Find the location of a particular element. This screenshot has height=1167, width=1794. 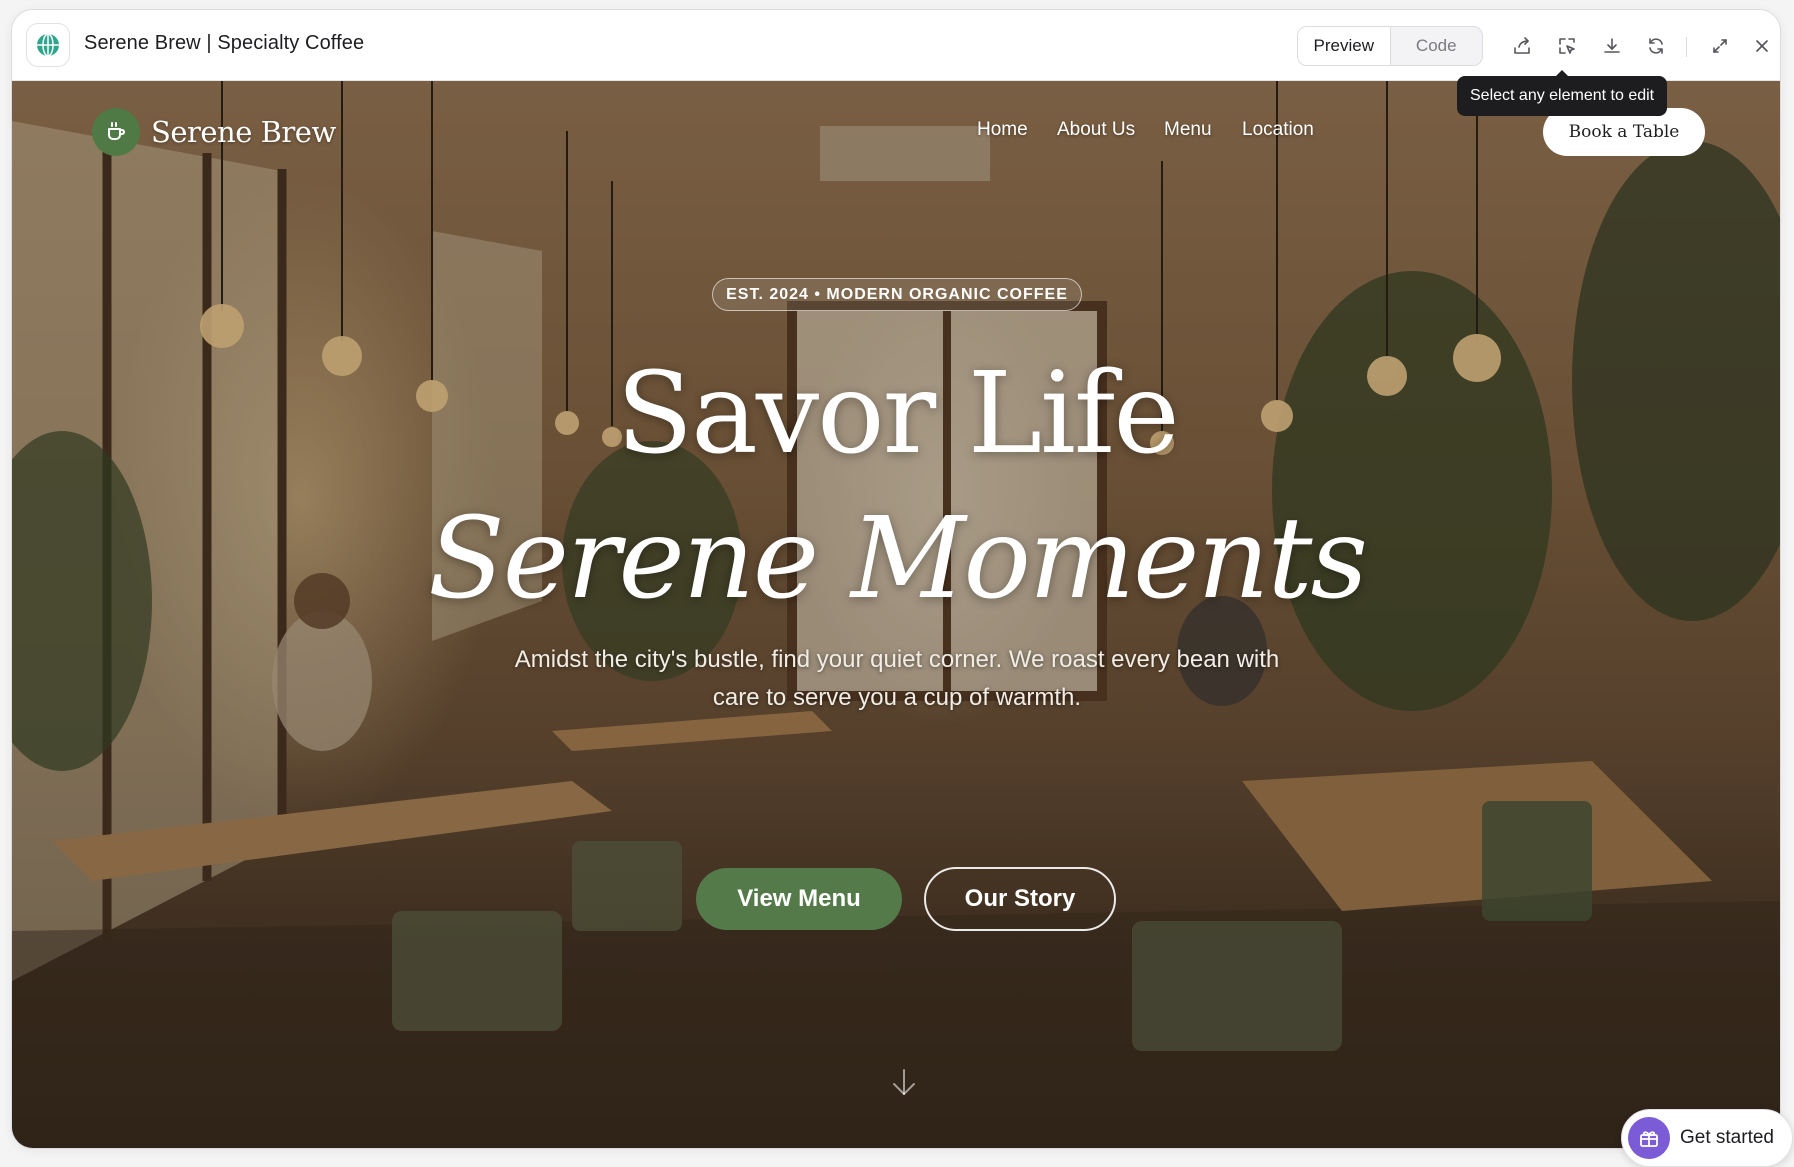

nav-menu: Menu is located at coordinates (1188, 130).